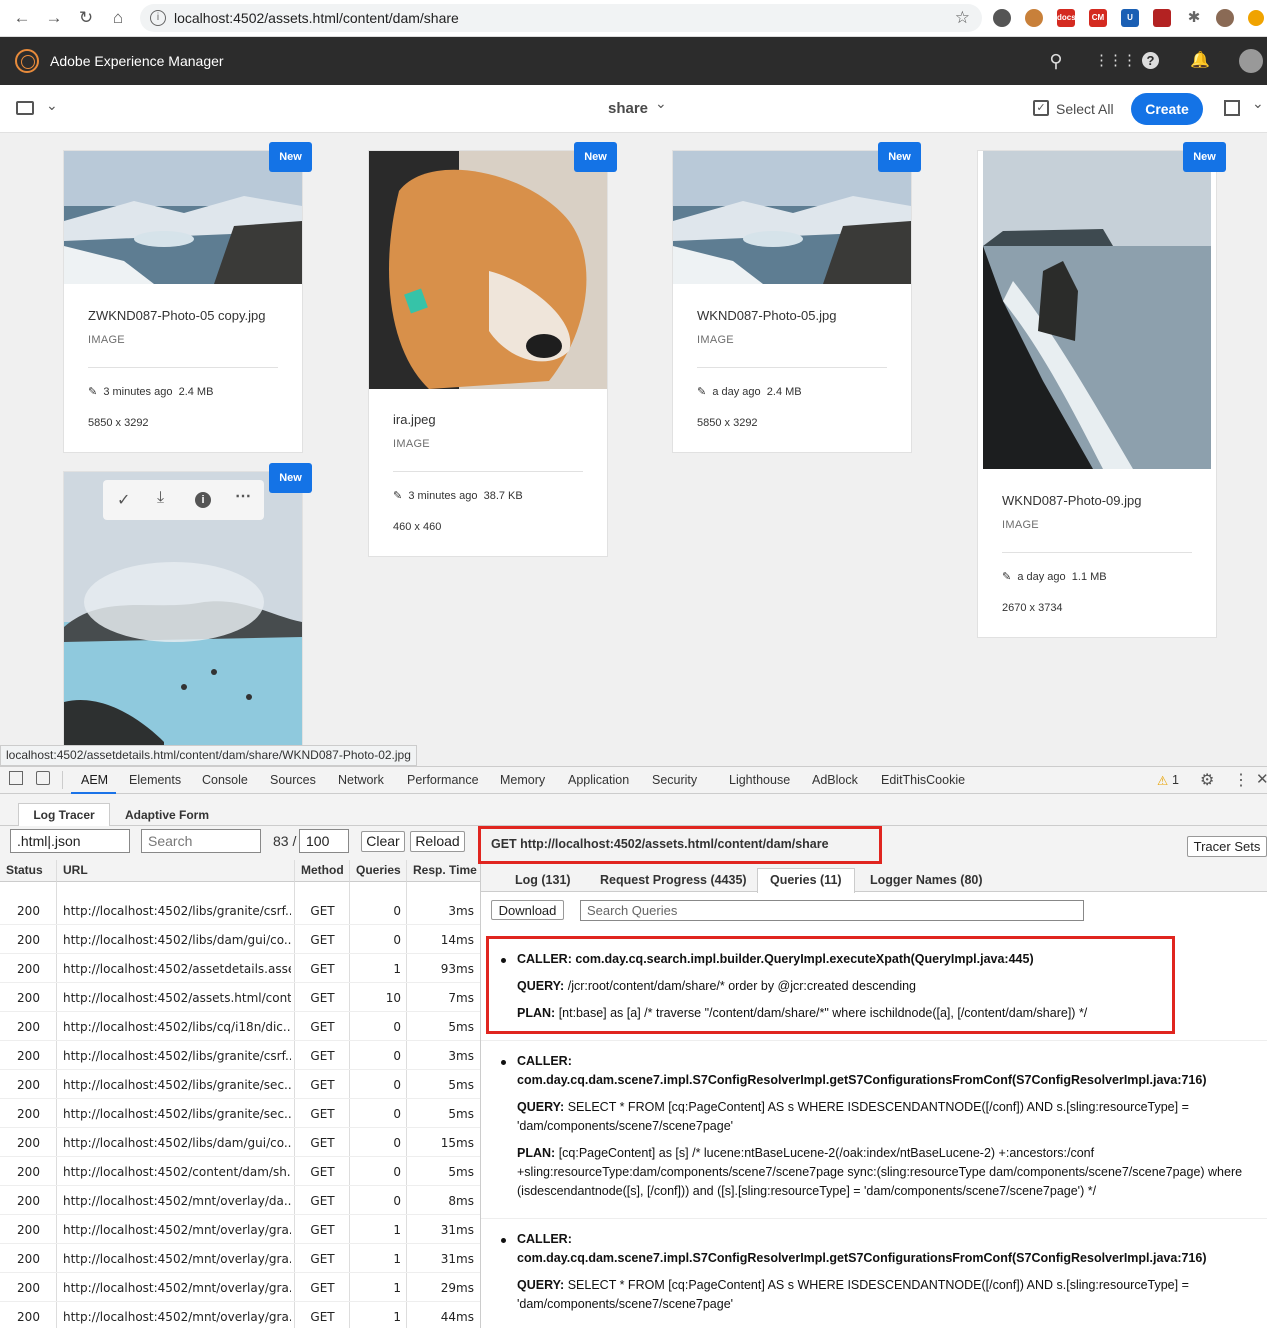  Describe the element at coordinates (225, 780) in the screenshot. I see `tab-console: Console` at that location.